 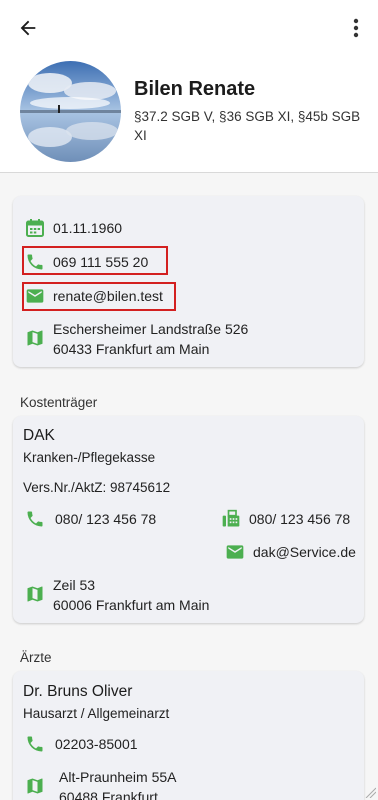 What do you see at coordinates (89, 457) in the screenshot?
I see `kostentraeger-type: Kranken-/Pflegekasse` at bounding box center [89, 457].